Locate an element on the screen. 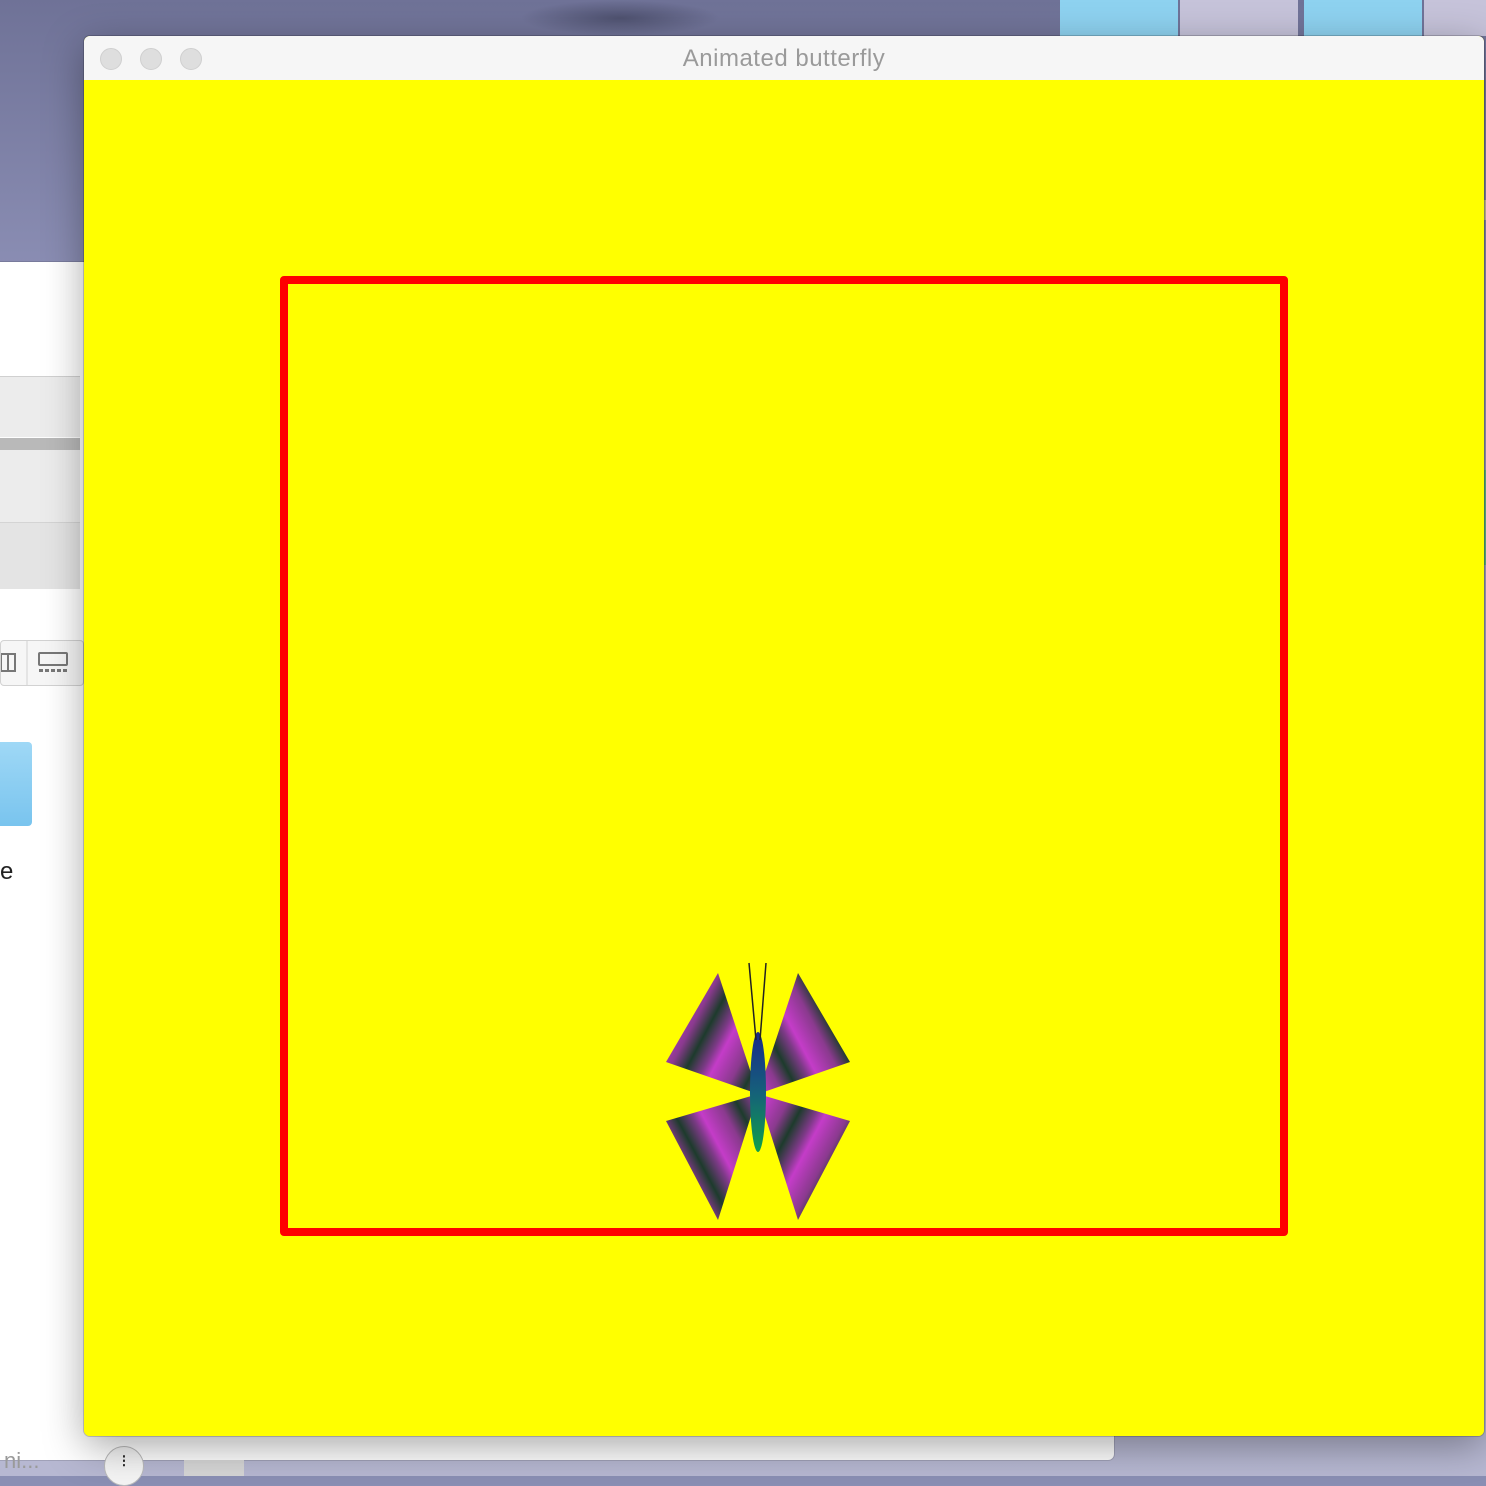 Image resolution: width=1486 pixels, height=1486 pixels. gallery-view-icon is located at coordinates (53, 662).